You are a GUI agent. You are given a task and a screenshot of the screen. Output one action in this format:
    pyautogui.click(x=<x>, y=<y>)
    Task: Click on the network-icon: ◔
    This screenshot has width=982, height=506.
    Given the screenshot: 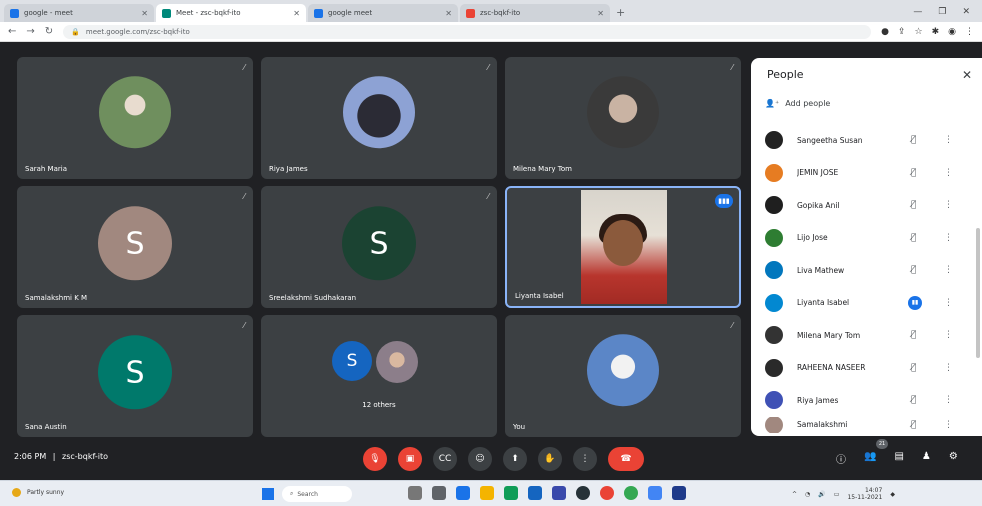 What is the action you would take?
    pyautogui.click(x=807, y=494)
    